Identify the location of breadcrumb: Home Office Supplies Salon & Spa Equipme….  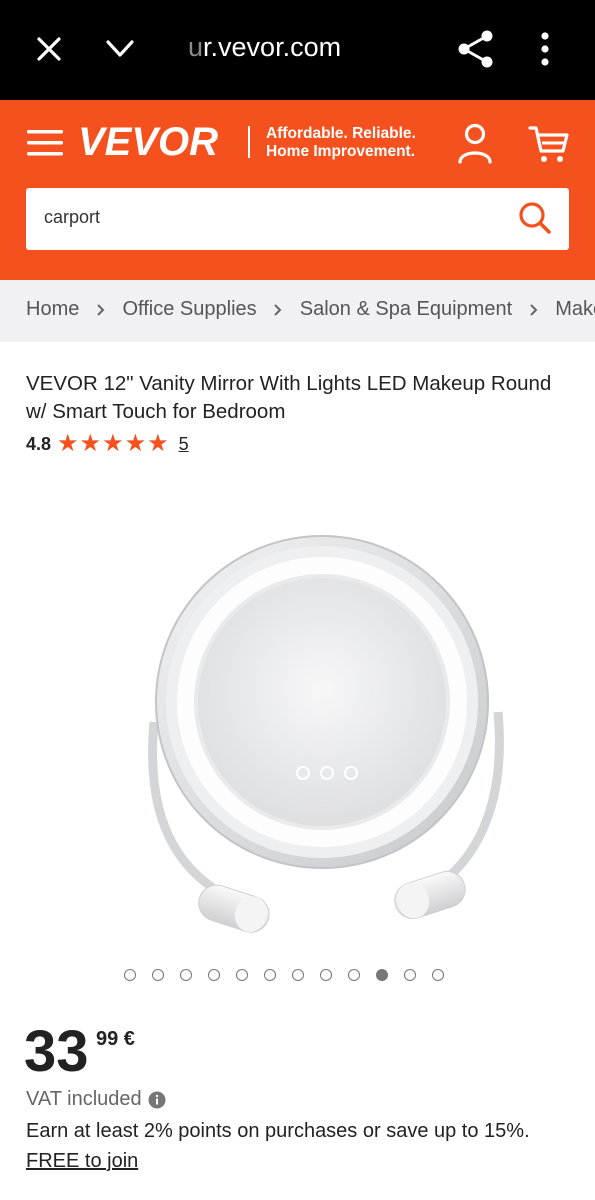
(297, 311).